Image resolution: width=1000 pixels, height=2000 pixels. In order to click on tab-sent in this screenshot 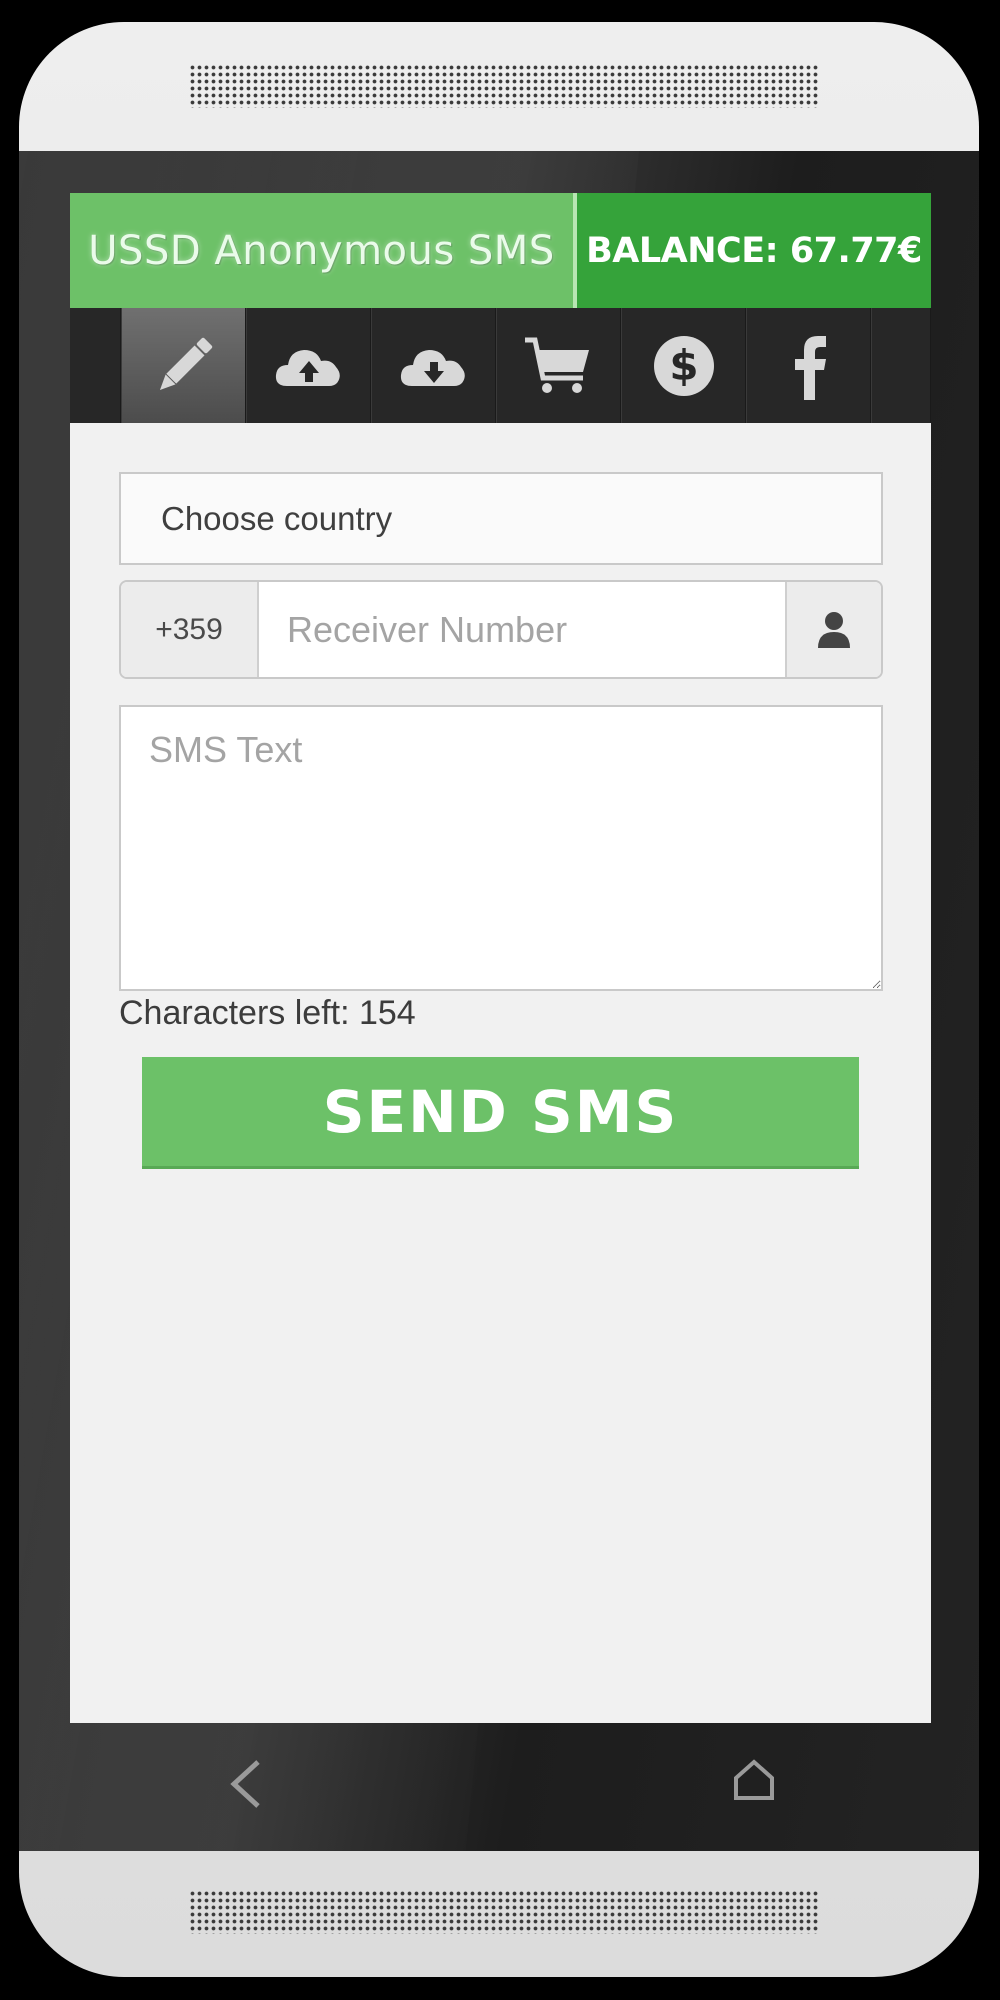, I will do `click(308, 365)`.